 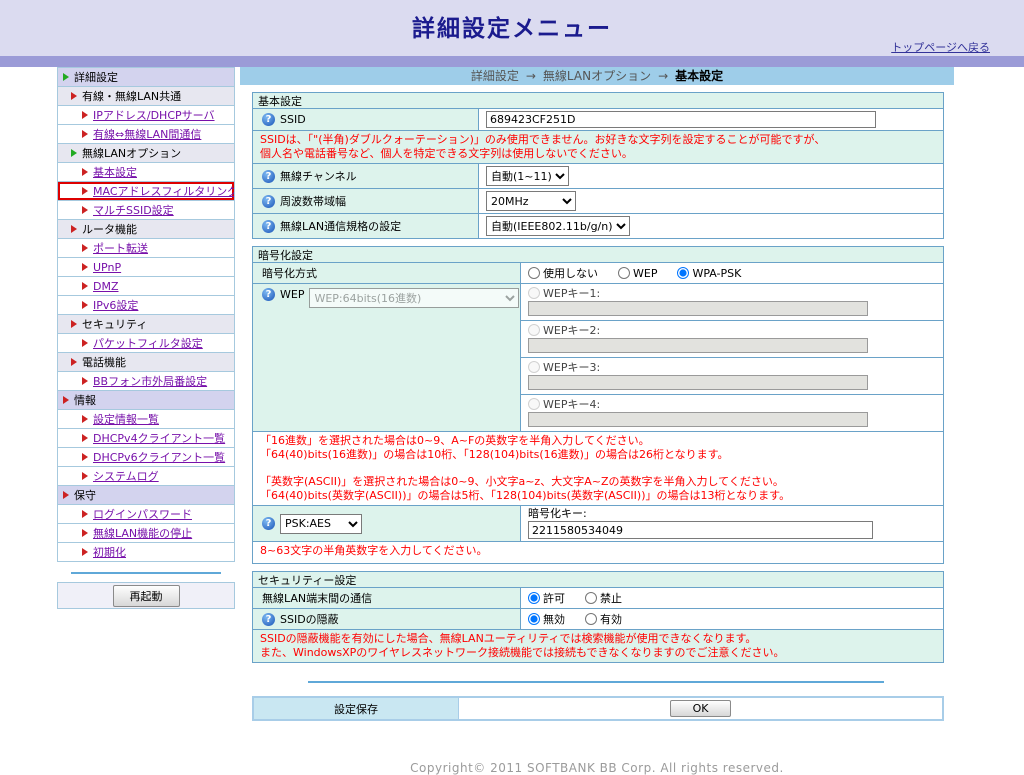 What do you see at coordinates (146, 362) in the screenshot?
I see `sidebar-item-phone-function: 電話機能` at bounding box center [146, 362].